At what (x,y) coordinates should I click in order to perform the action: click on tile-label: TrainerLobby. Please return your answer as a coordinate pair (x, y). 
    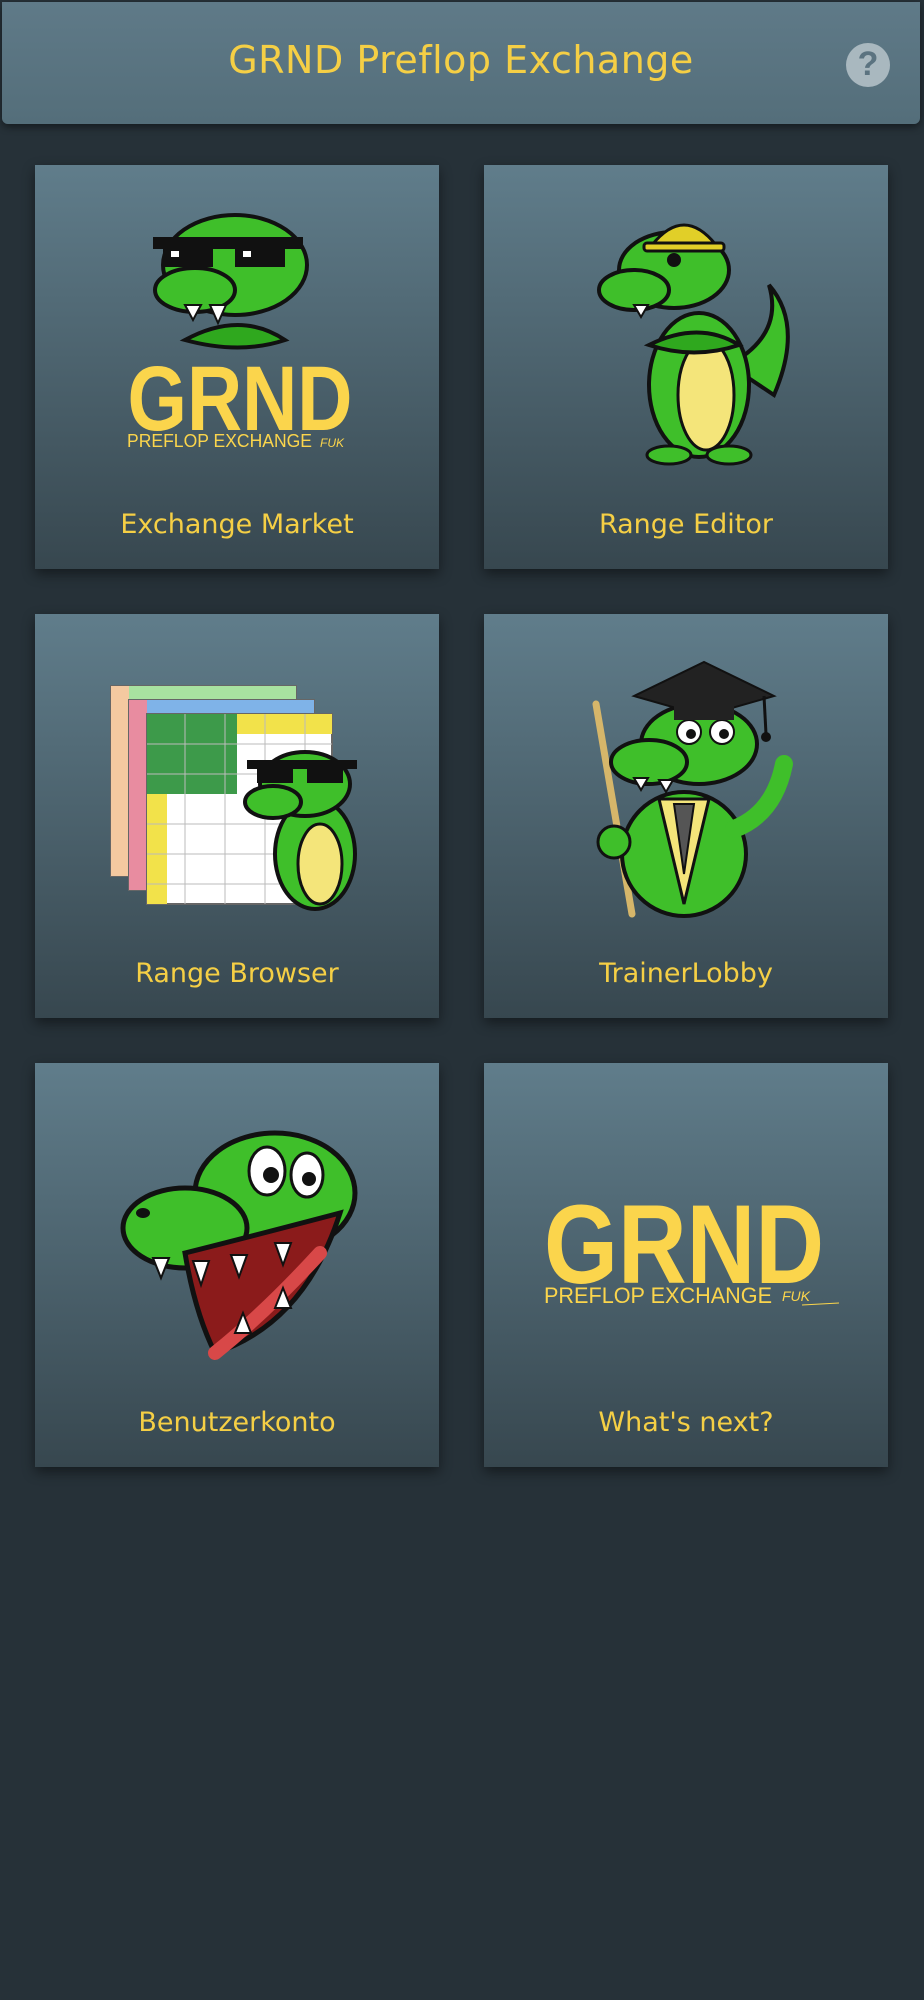
    Looking at the image, I should click on (686, 973).